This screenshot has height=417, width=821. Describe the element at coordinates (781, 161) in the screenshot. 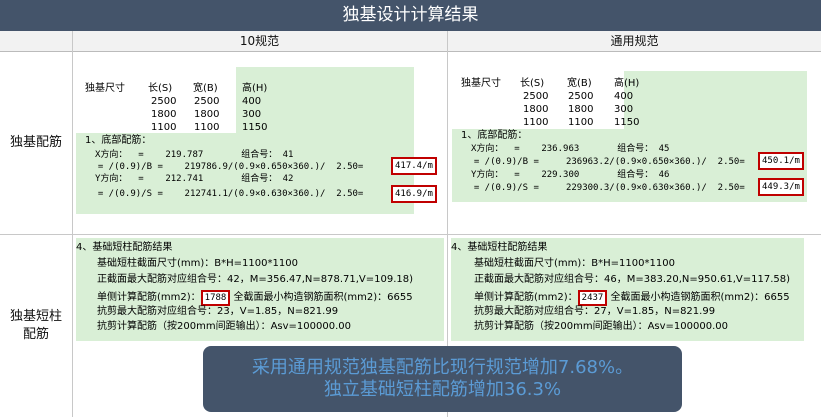

I see `x-result-highlight: 450.1/m` at that location.